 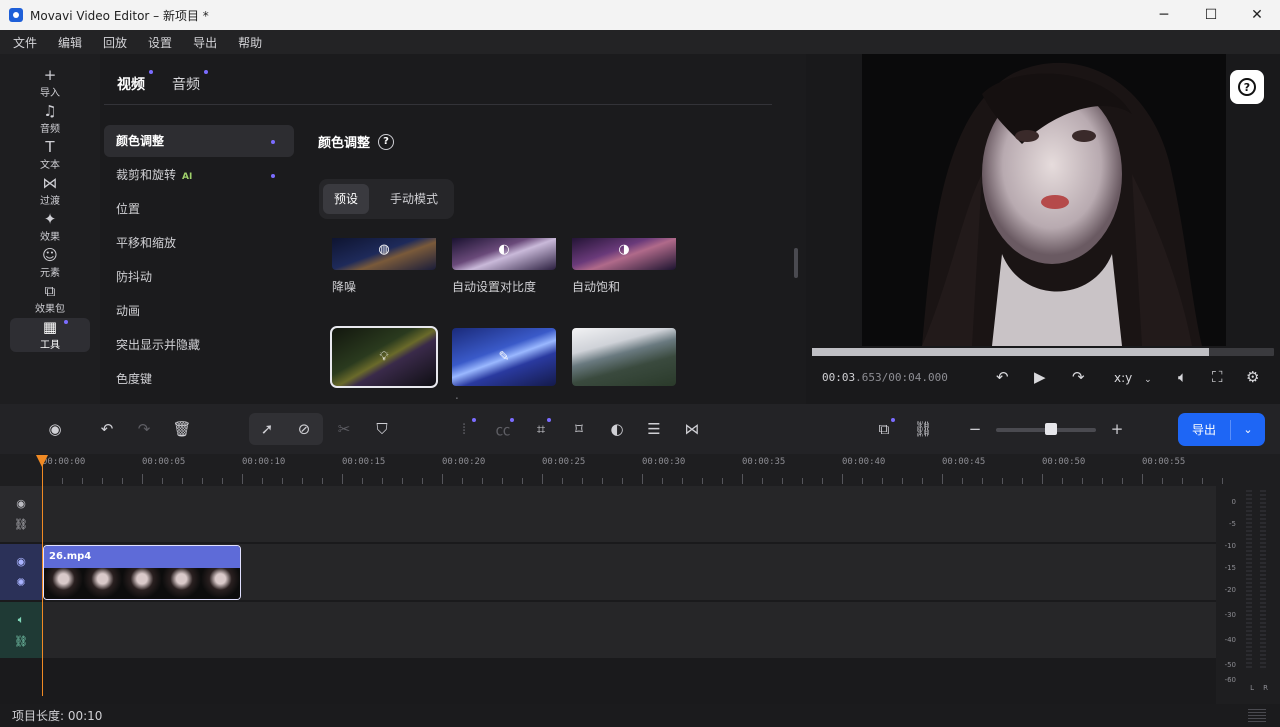 I want to click on mode-manual: 手动模式, so click(x=414, y=199).